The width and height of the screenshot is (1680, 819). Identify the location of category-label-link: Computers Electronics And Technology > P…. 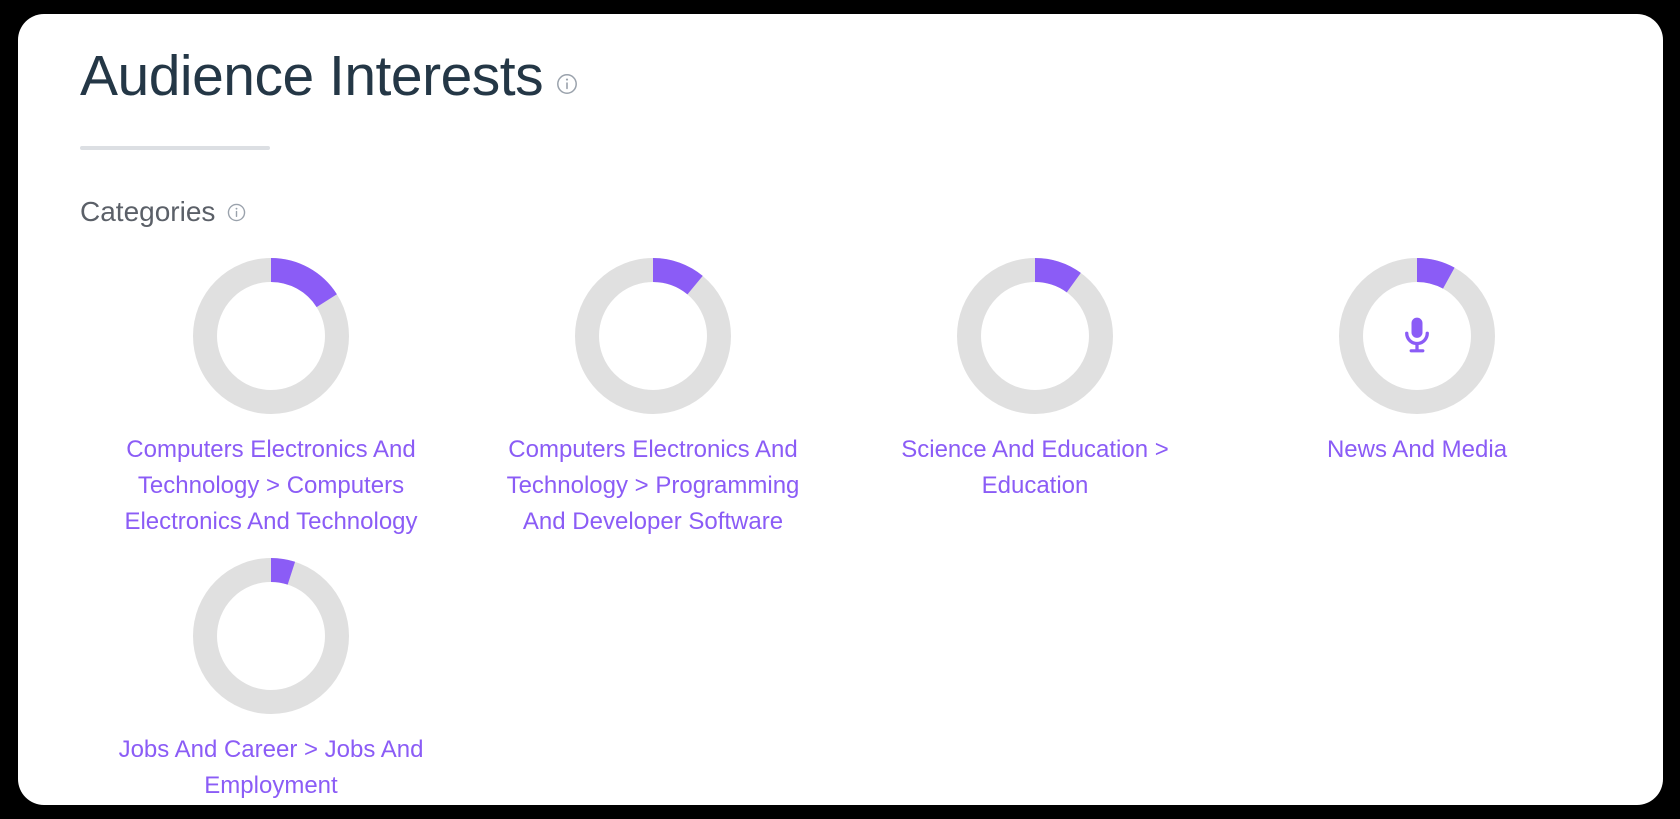
(653, 486).